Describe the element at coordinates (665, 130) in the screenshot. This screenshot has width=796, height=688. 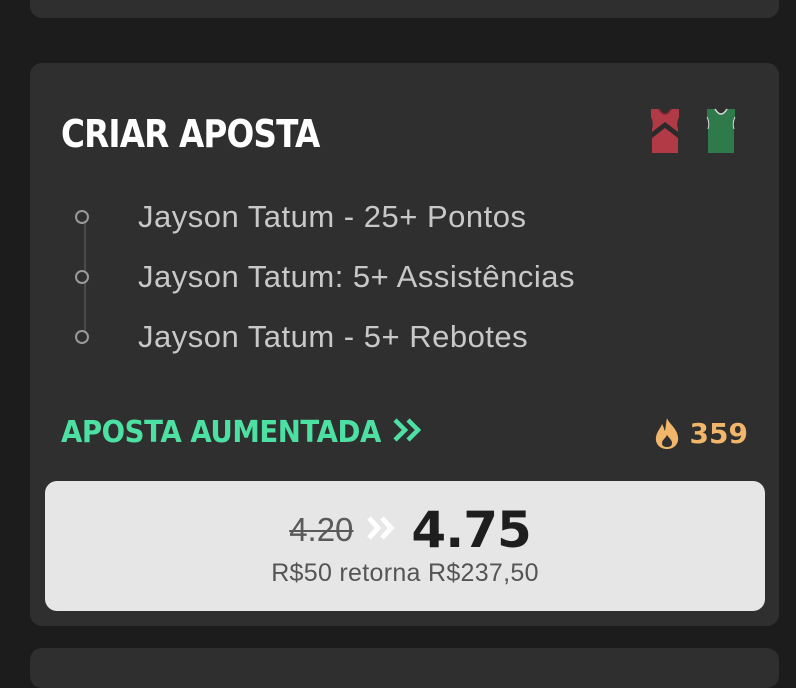
I see `home-jersey-icon` at that location.